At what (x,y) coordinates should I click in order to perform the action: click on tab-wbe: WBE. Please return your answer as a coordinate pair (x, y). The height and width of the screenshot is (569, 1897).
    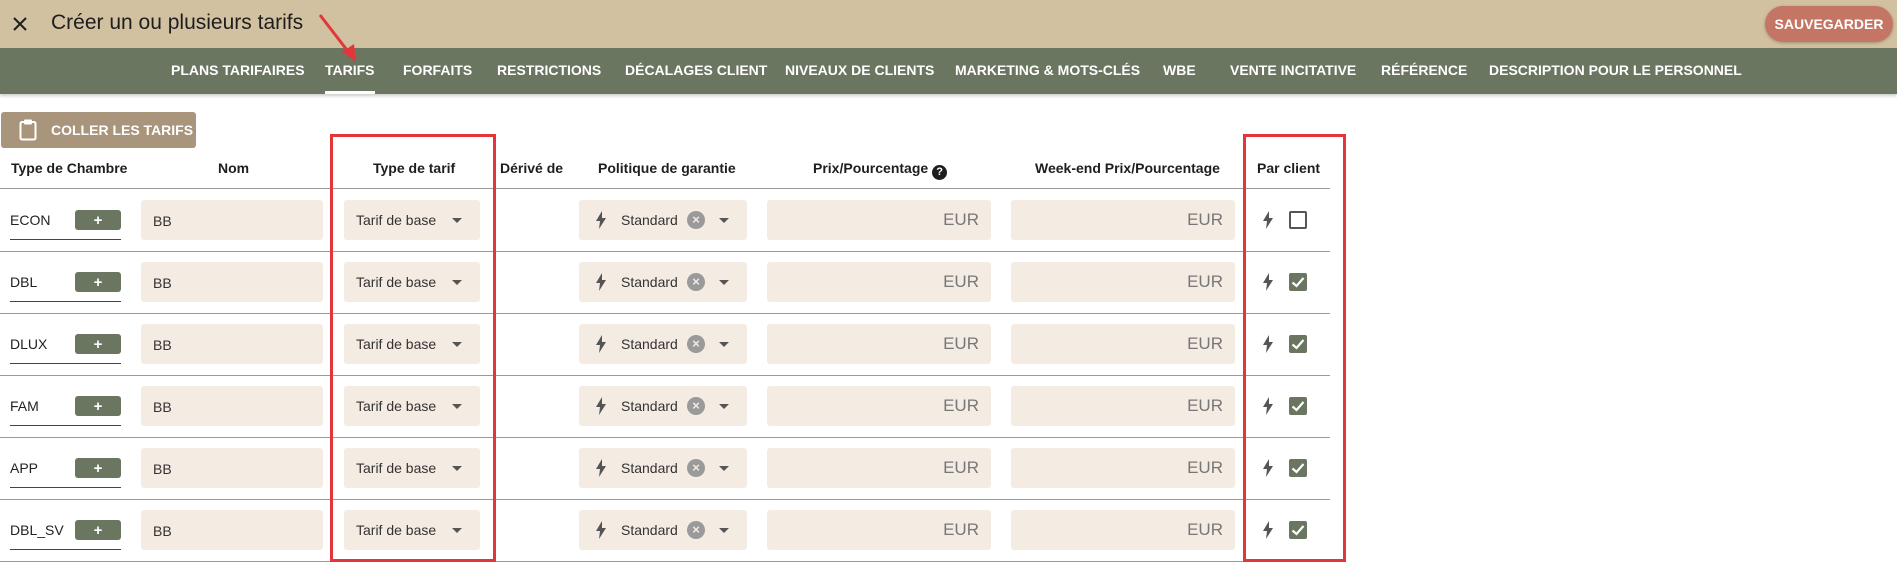
    Looking at the image, I should click on (1179, 71).